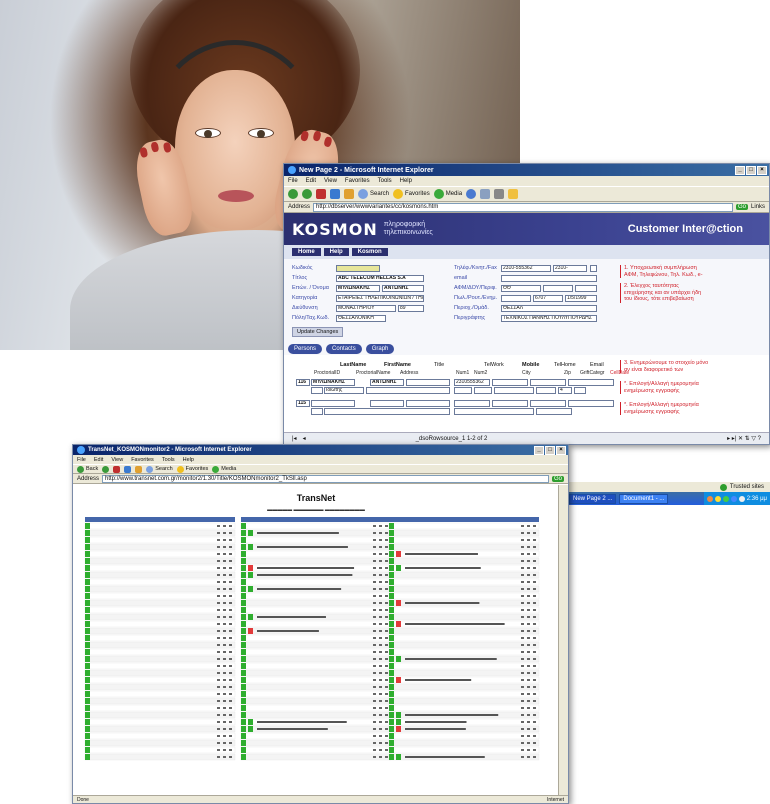 The width and height of the screenshot is (770, 804). What do you see at coordinates (741, 498) in the screenshot?
I see `volume-icon` at bounding box center [741, 498].